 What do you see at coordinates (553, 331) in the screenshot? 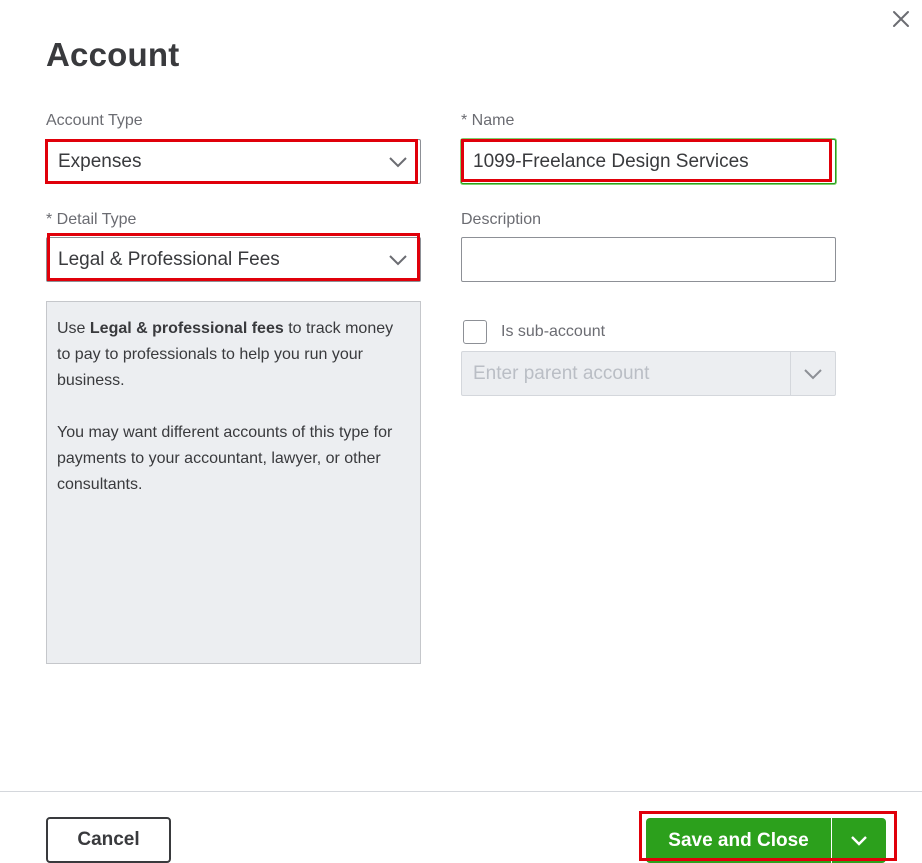
I see `sub-account-label: Is sub-account` at bounding box center [553, 331].